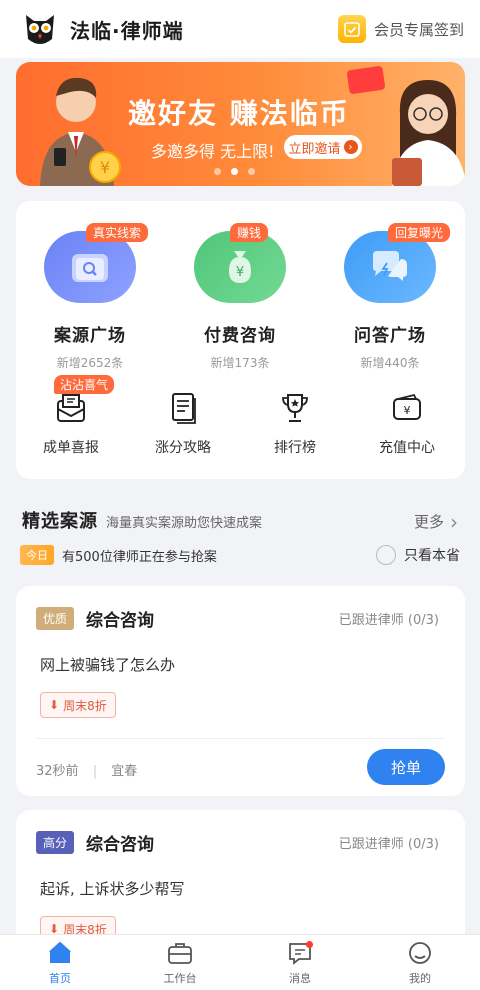 This screenshot has width=480, height=990. What do you see at coordinates (295, 408) in the screenshot?
I see `trophy-icon` at bounding box center [295, 408].